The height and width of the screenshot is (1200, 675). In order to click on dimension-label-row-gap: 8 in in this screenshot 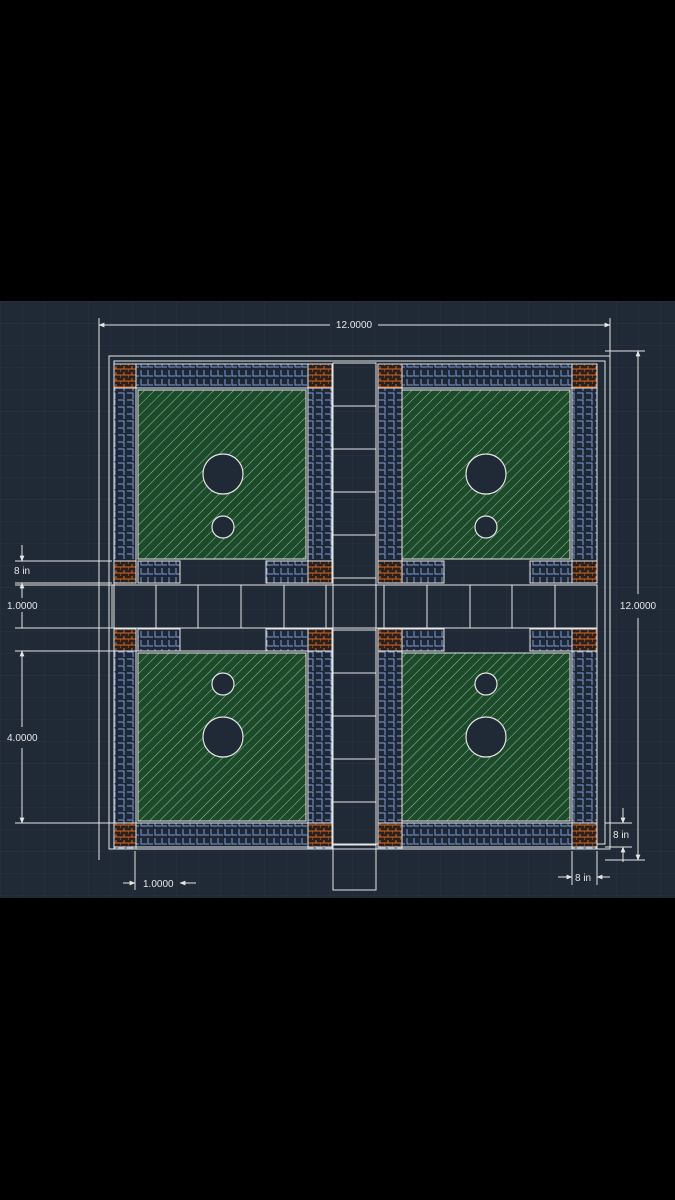, I will do `click(22, 571)`.